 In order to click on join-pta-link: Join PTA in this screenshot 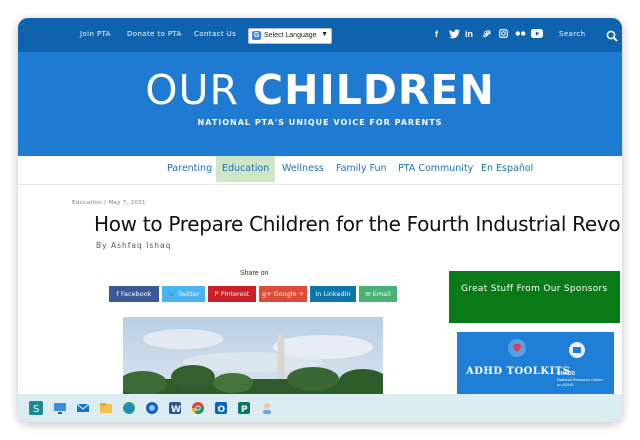, I will do `click(95, 34)`.